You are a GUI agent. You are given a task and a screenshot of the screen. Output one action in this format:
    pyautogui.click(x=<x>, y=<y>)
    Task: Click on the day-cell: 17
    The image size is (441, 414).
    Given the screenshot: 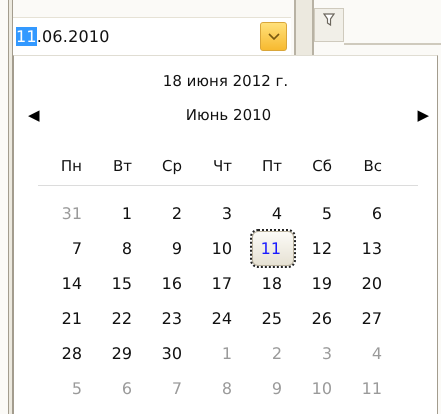 What is the action you would take?
    pyautogui.click(x=216, y=283)
    